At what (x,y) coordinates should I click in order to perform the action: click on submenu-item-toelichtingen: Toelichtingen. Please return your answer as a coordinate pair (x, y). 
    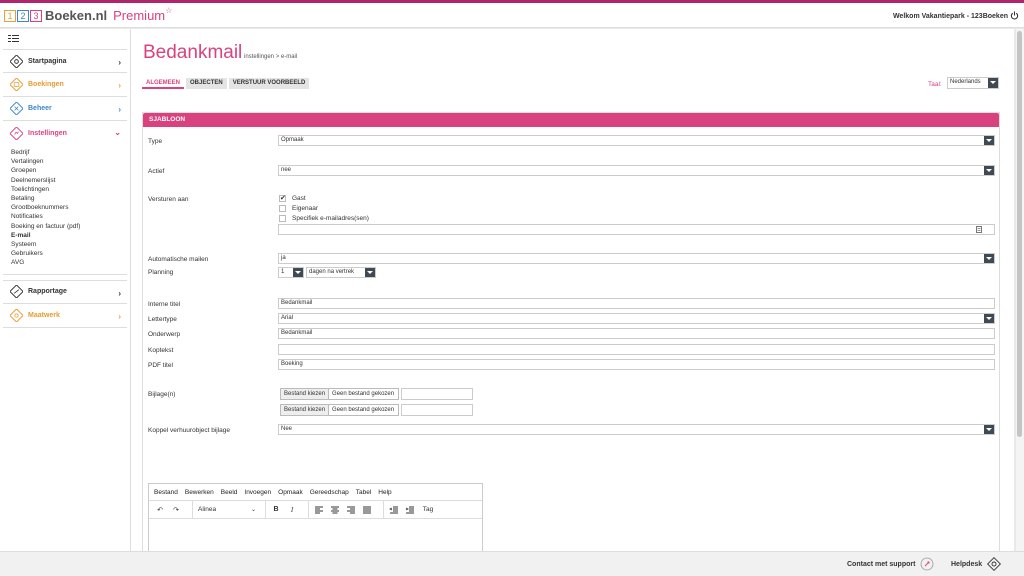
    Looking at the image, I should click on (69, 189).